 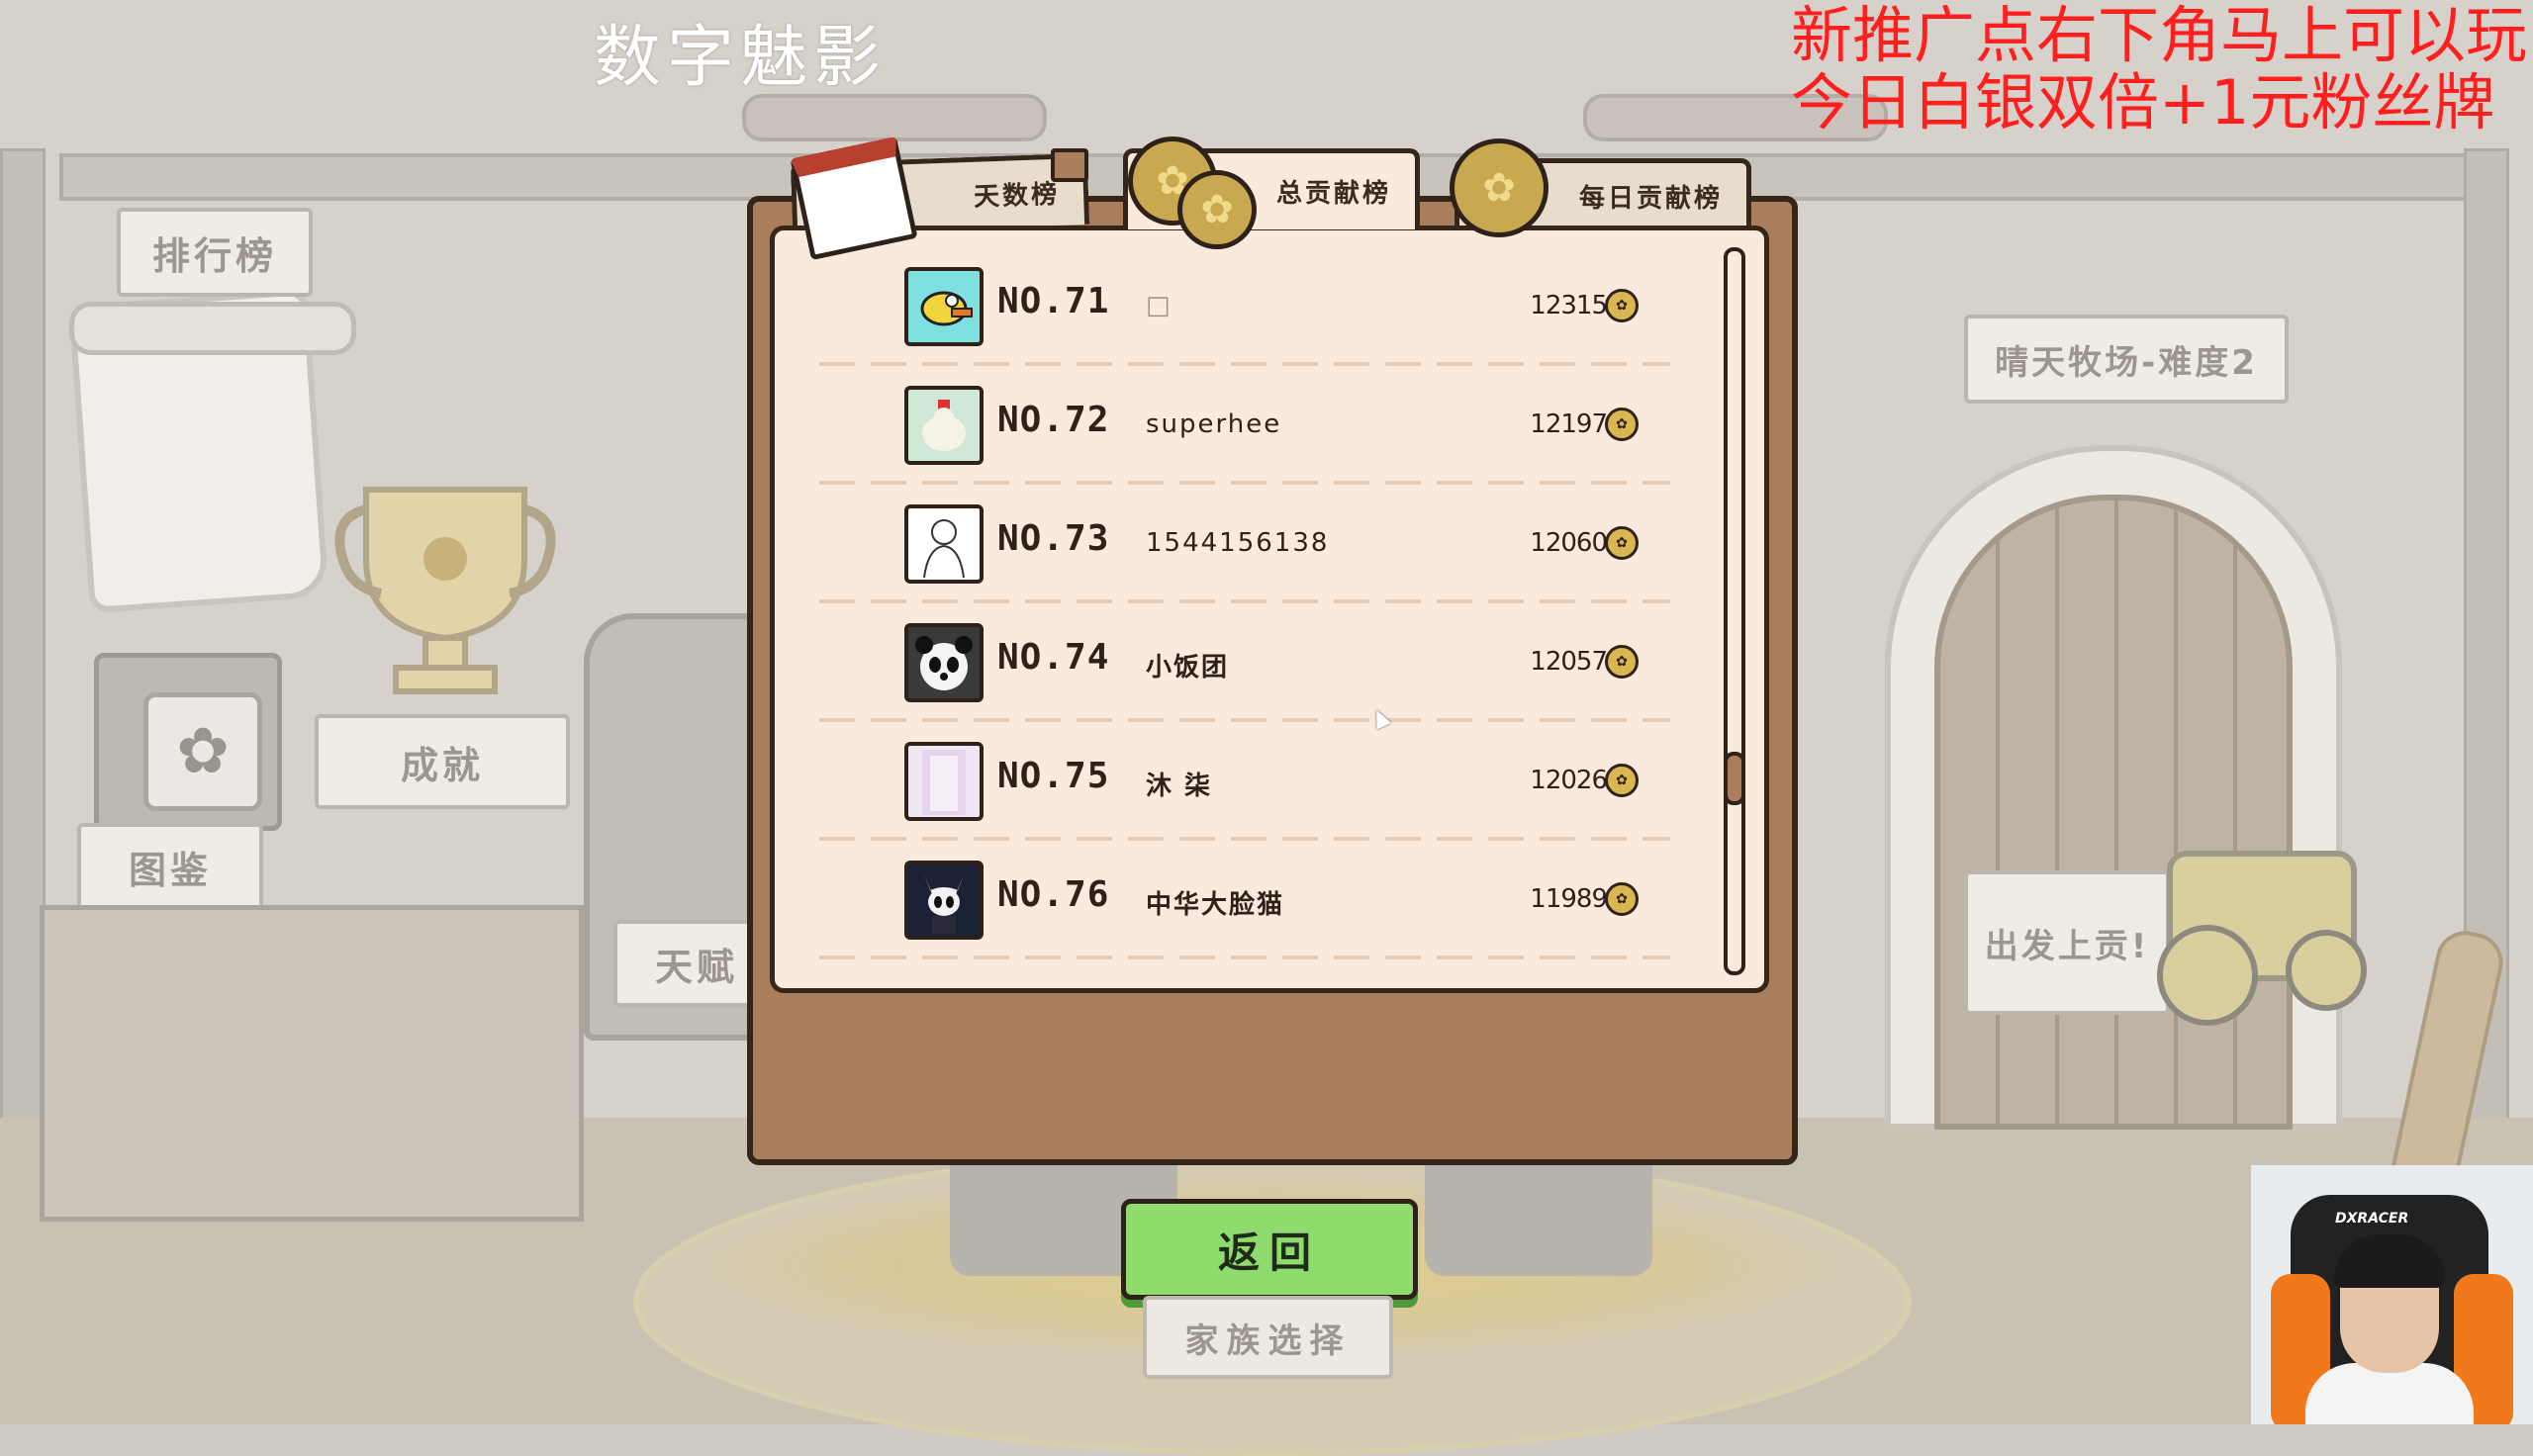 I want to click on leaderboard-row: NO.74 小饭团 12057 ✿, so click(x=1245, y=662).